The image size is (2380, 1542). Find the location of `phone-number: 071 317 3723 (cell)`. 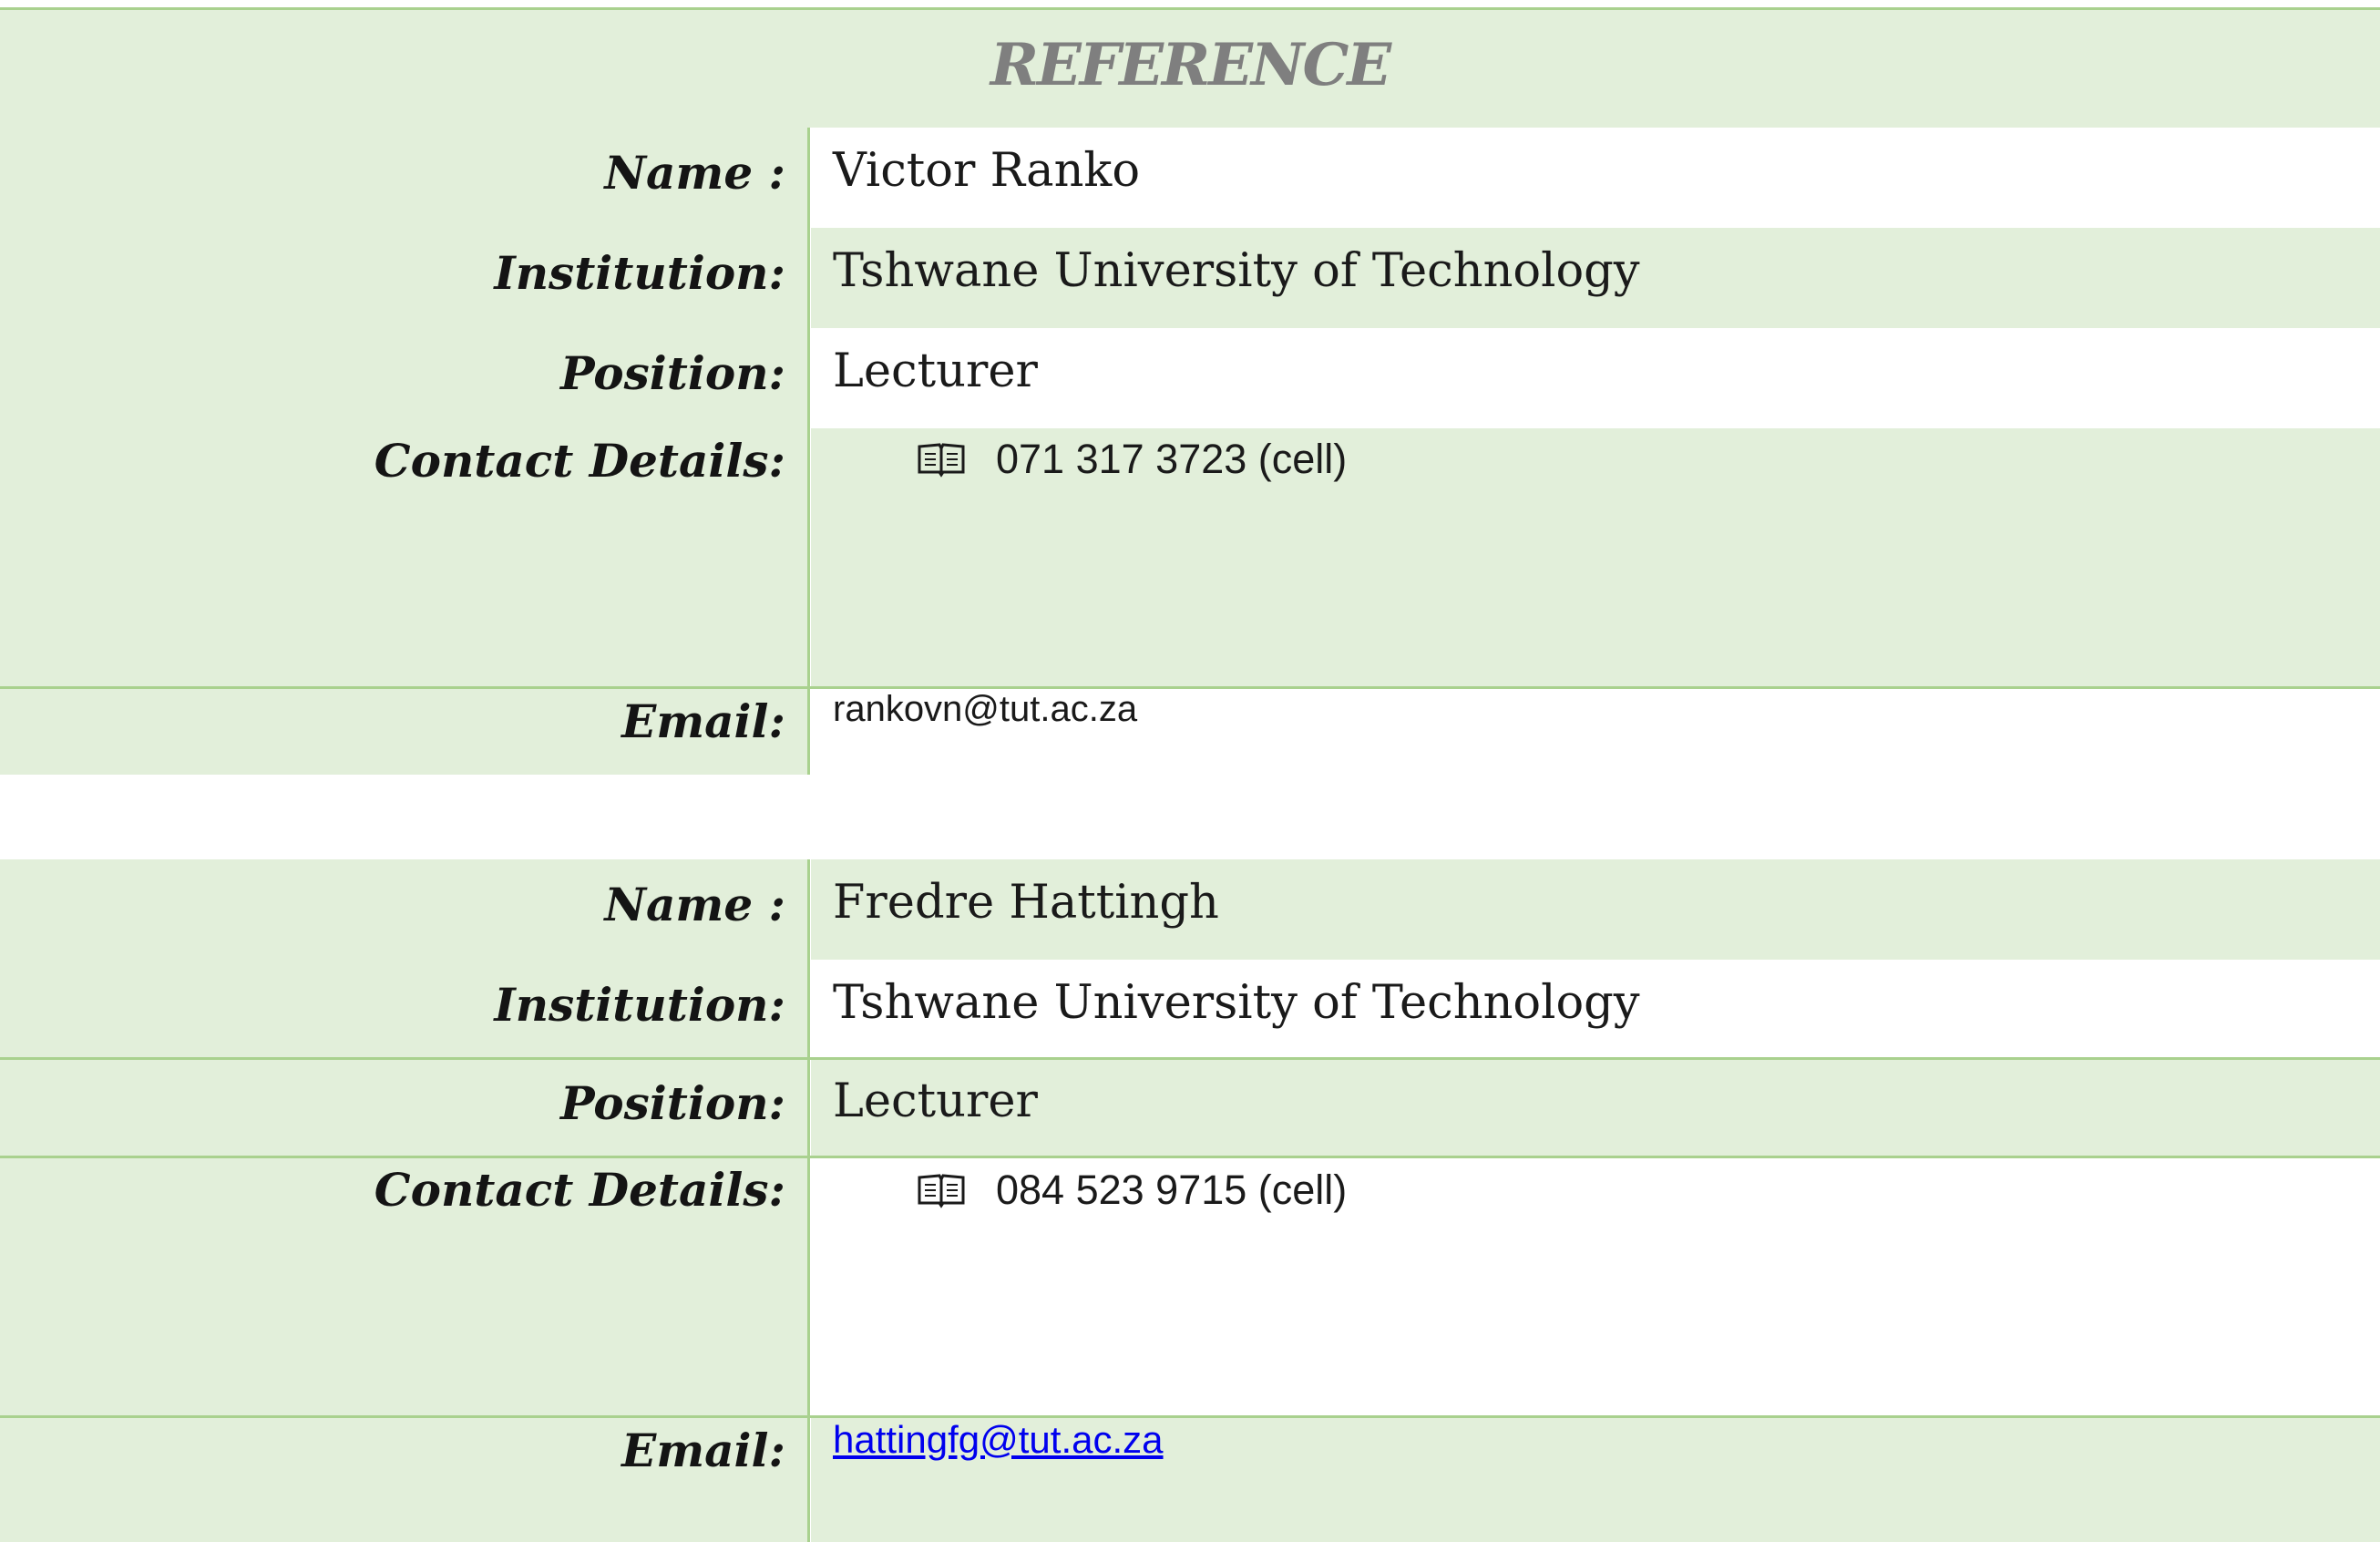

phone-number: 071 317 3723 (cell) is located at coordinates (1172, 459).